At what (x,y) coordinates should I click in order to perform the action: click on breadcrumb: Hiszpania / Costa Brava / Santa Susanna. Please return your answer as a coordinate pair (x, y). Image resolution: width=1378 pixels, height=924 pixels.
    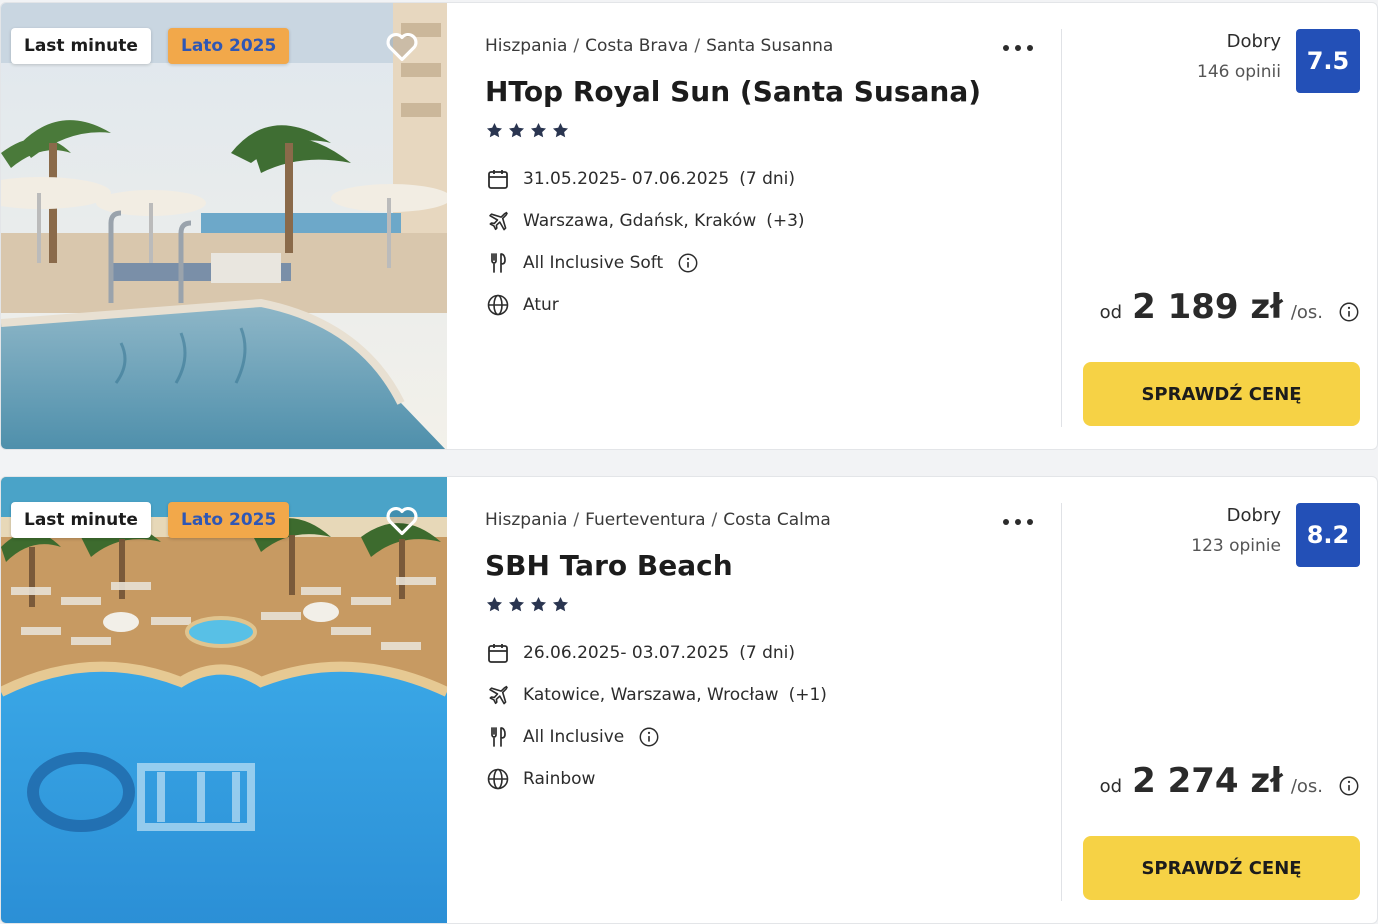
    Looking at the image, I should click on (659, 46).